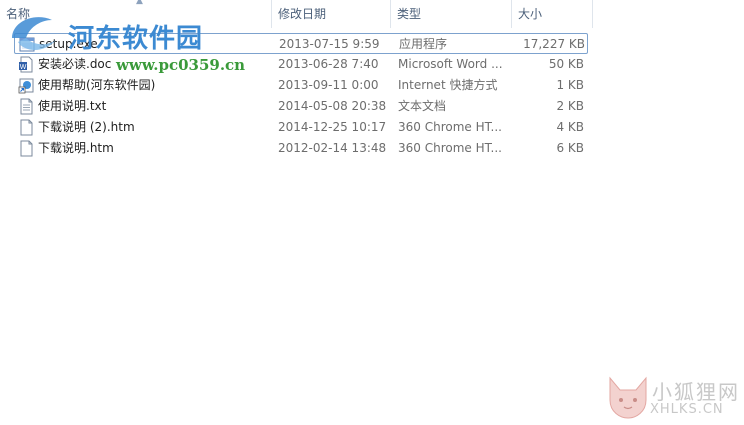 This screenshot has width=744, height=425. Describe the element at coordinates (181, 65) in the screenshot. I see `watermark-site-url: www.pc0359.cn` at that location.